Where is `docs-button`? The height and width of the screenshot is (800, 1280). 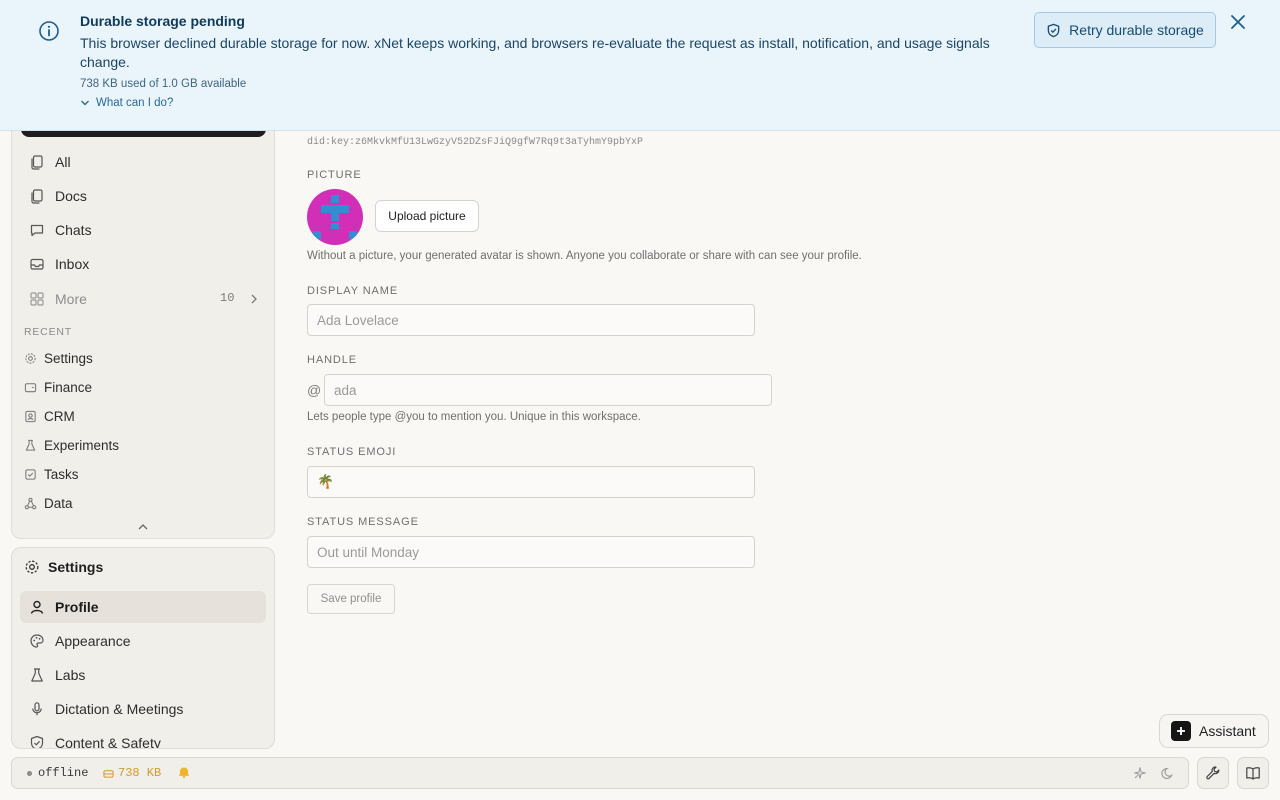 docs-button is located at coordinates (1253, 773).